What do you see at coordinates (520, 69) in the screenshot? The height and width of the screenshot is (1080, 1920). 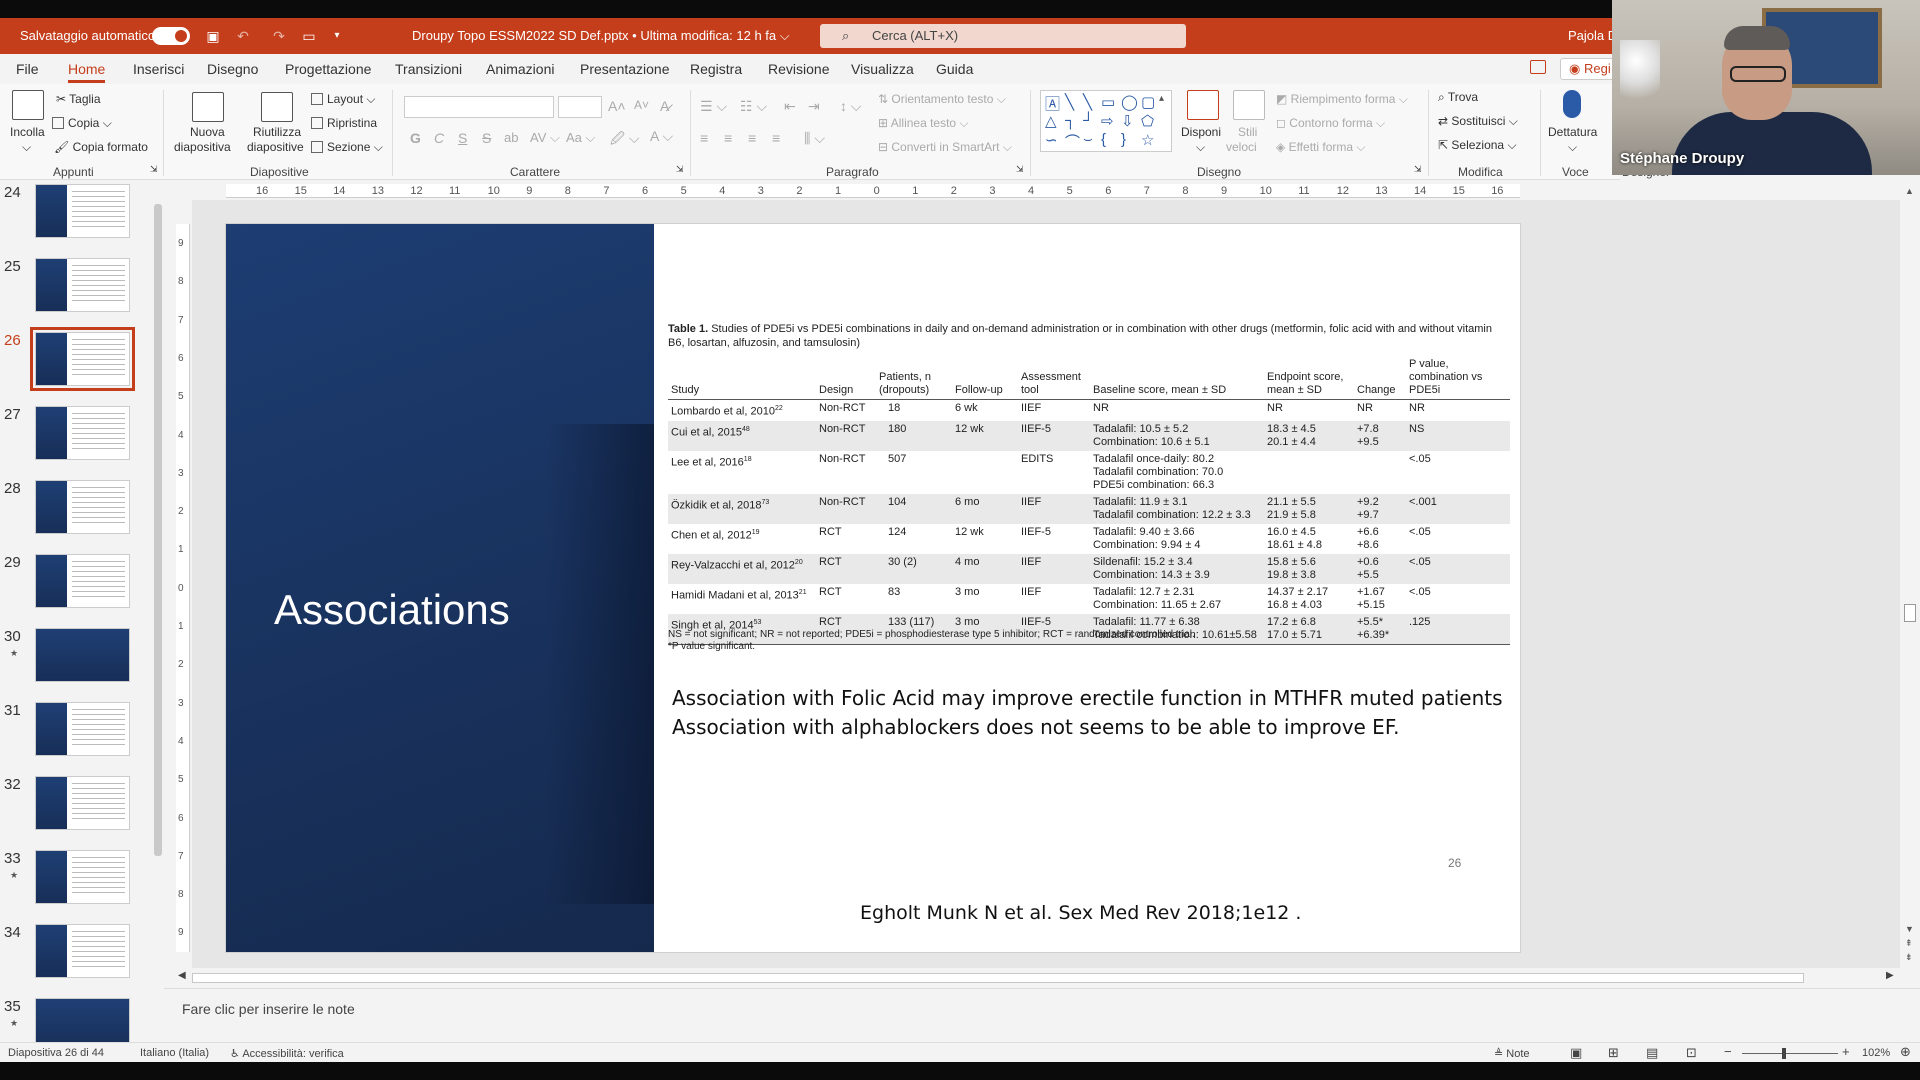 I see `tab-animations: Animazioni` at bounding box center [520, 69].